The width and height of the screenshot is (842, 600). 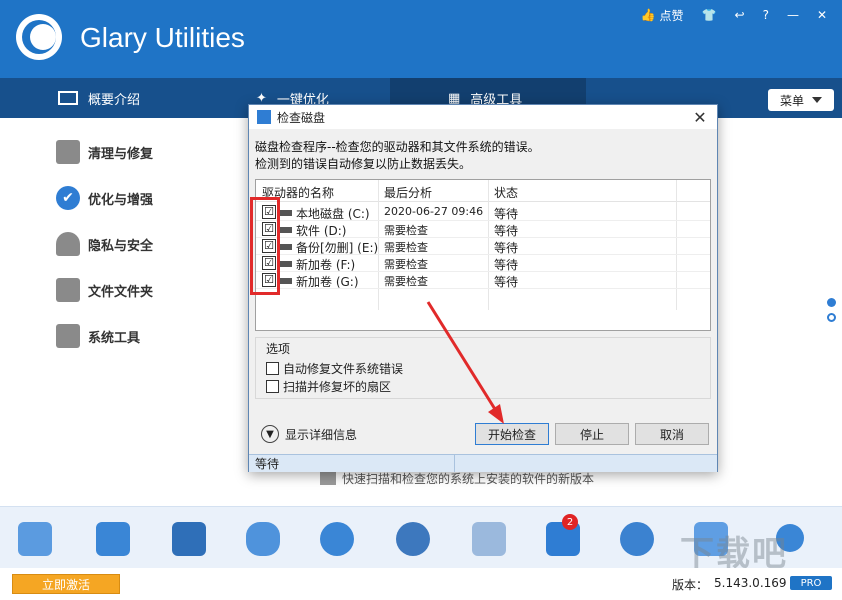 I want to click on table-row: ☑ 备份[勿删] (E:) 需要检查 等待, so click(x=483, y=246).